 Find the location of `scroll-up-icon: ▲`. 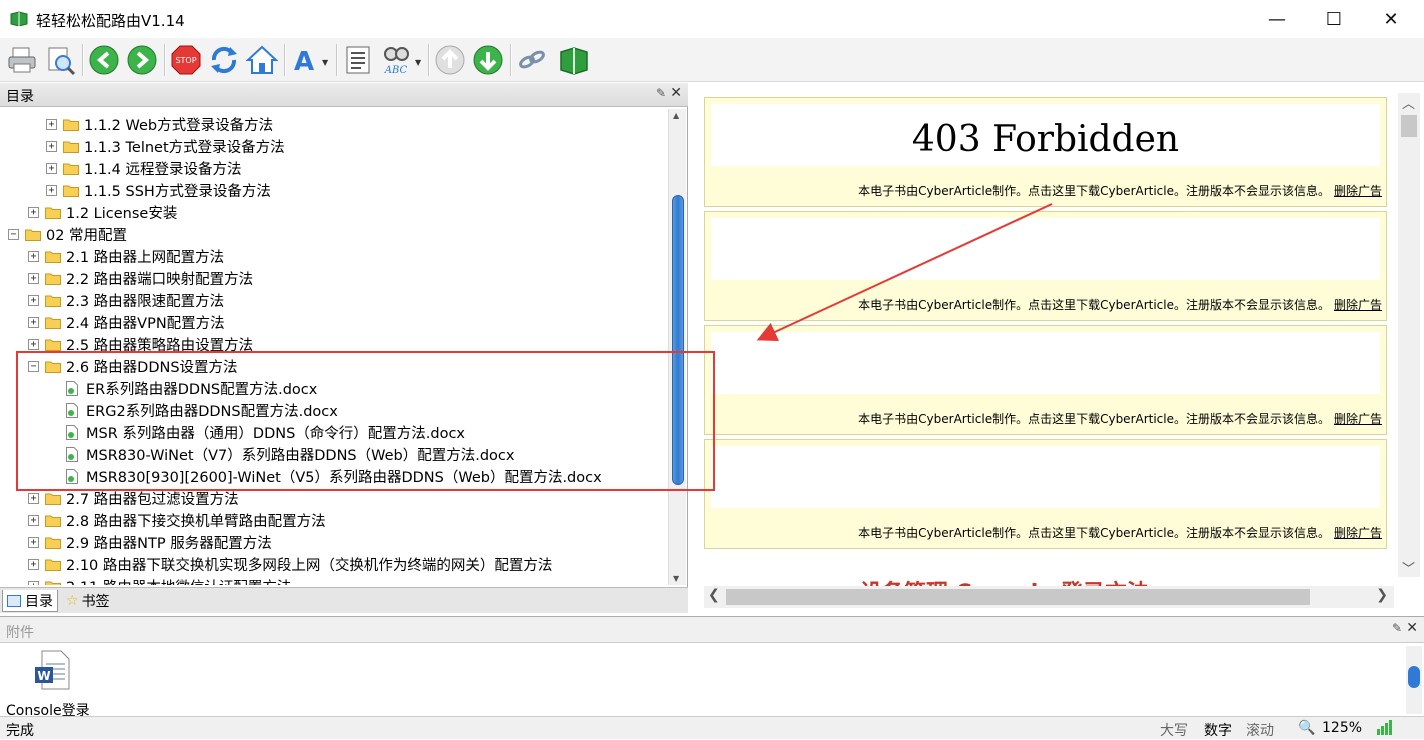

scroll-up-icon: ▲ is located at coordinates (676, 115).